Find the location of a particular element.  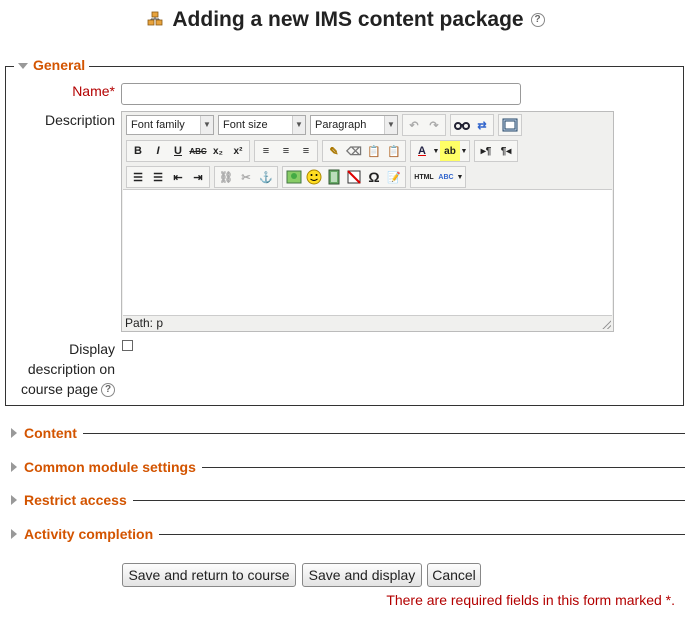

special-char-button: Ω is located at coordinates (374, 177).